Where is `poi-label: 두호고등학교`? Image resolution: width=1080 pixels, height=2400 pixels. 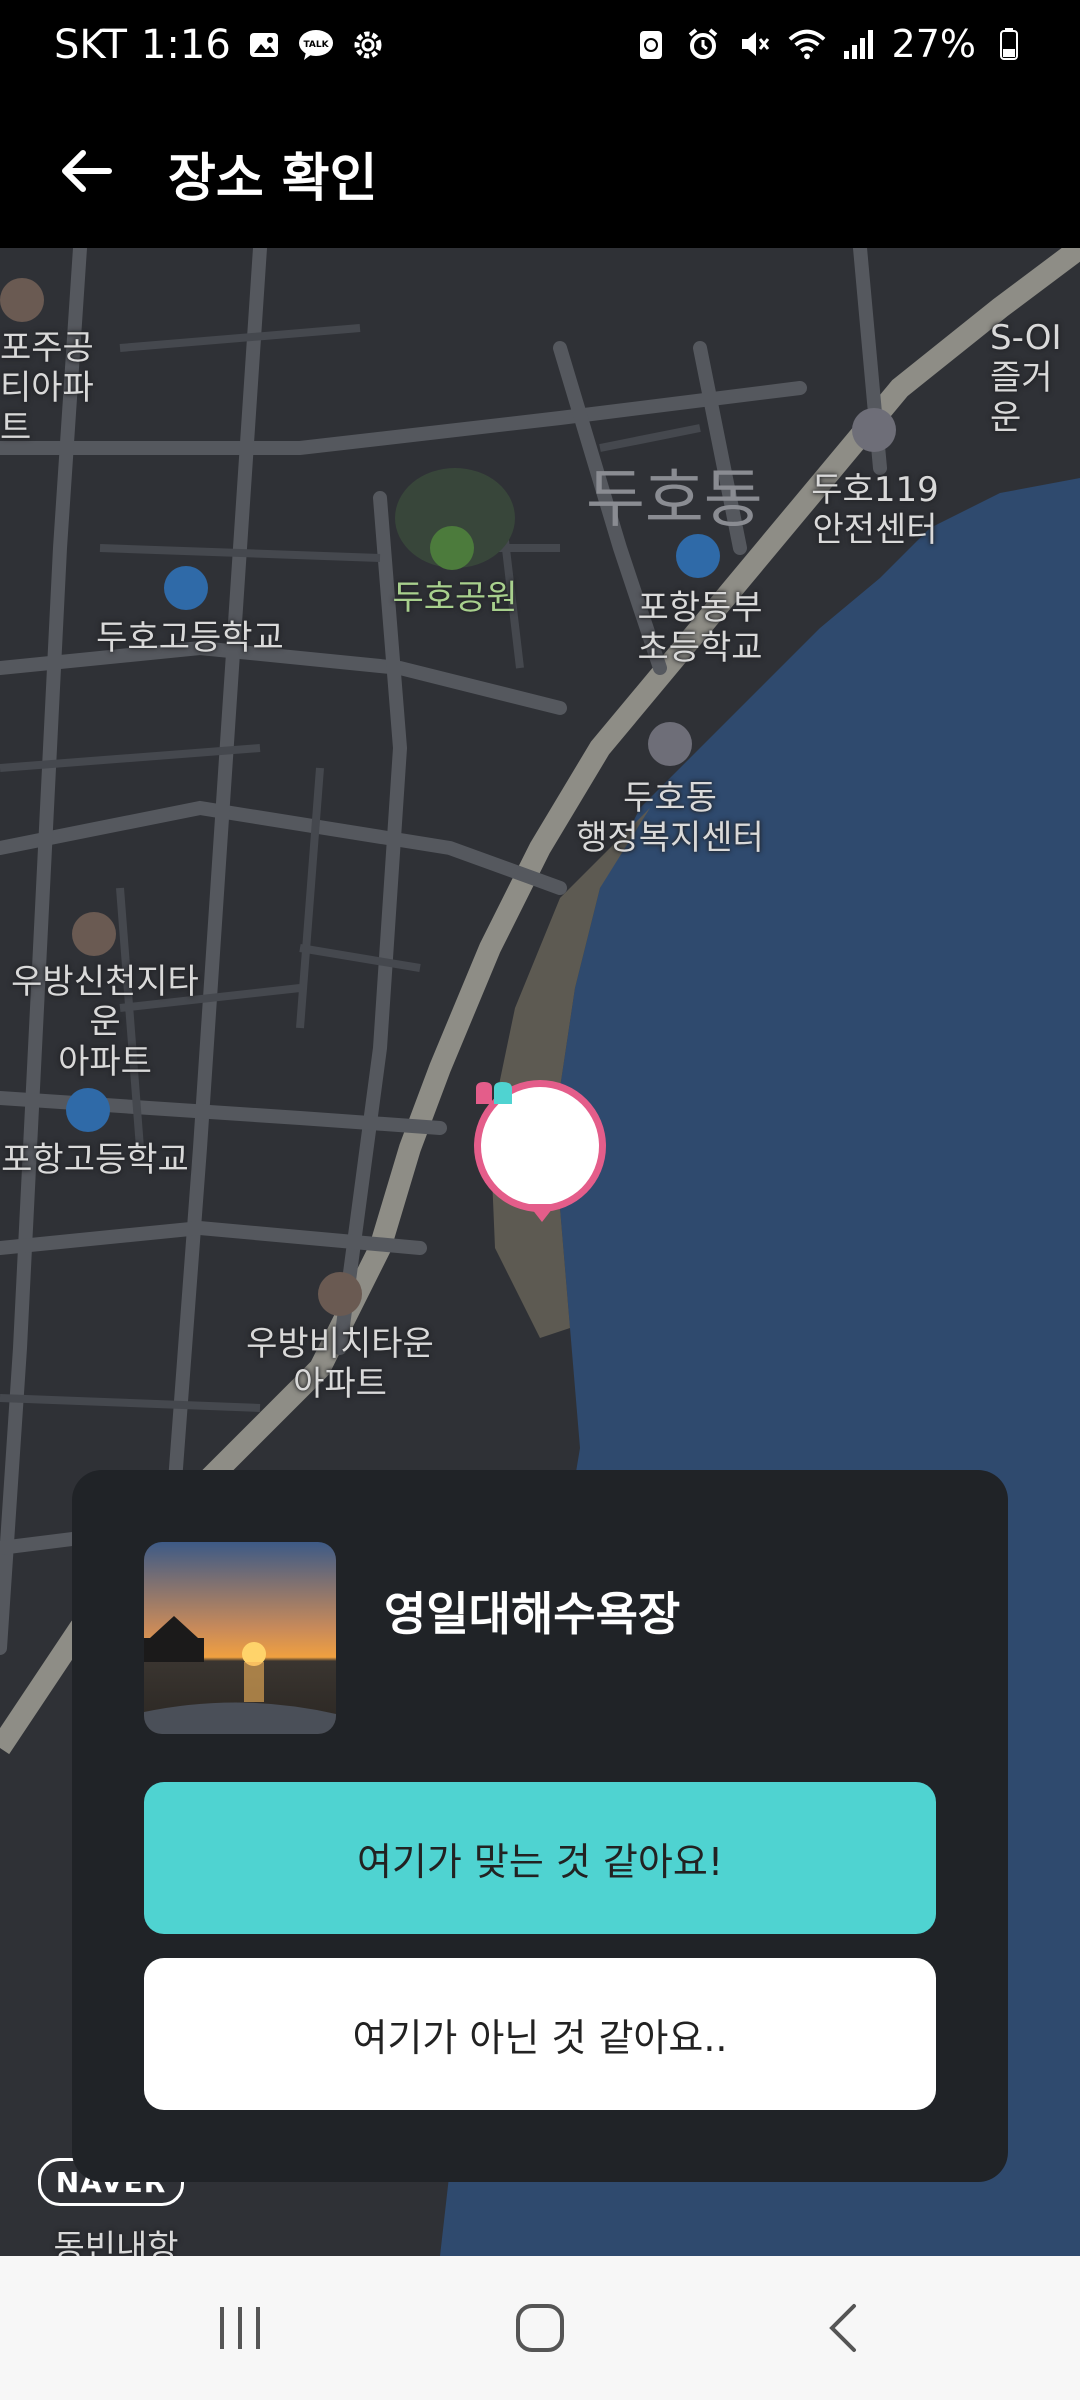
poi-label: 두호고등학교 is located at coordinates (190, 638).